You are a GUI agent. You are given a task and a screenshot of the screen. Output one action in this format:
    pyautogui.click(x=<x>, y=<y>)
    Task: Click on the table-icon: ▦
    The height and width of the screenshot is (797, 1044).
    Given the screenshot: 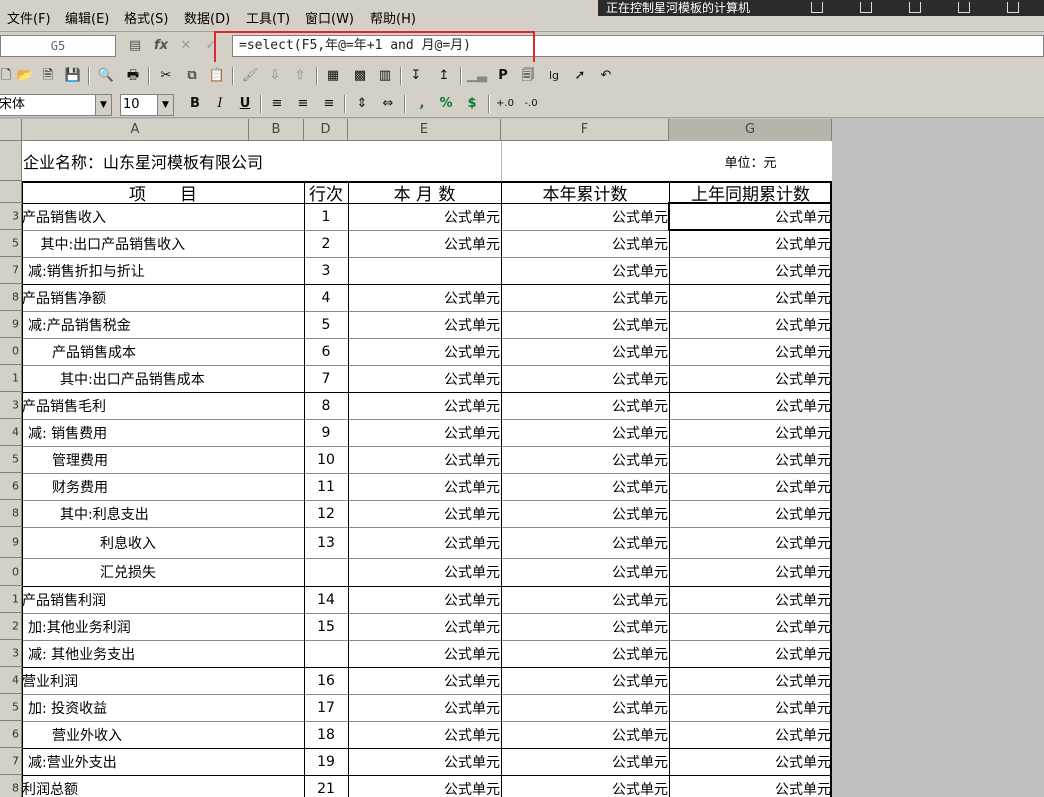 What is the action you would take?
    pyautogui.click(x=333, y=76)
    